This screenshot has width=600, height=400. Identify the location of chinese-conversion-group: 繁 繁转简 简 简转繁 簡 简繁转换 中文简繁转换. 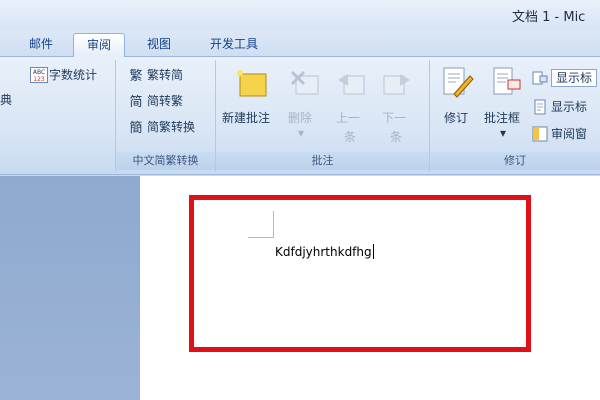
(166, 116).